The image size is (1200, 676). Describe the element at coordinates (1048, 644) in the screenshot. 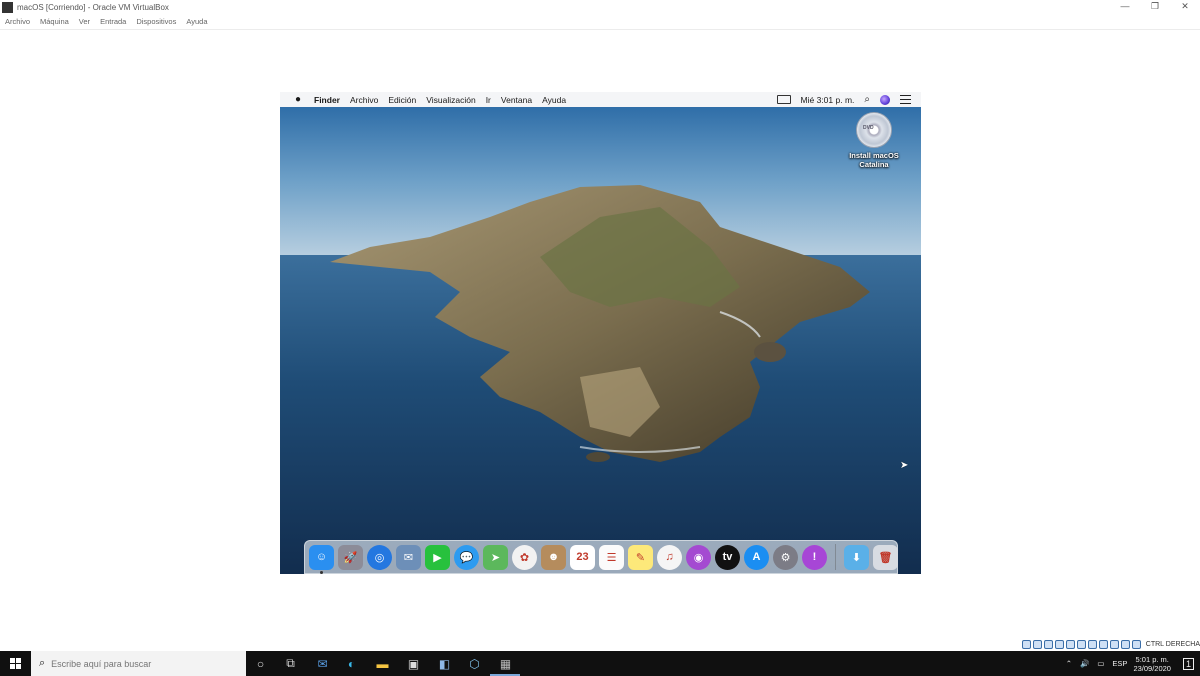

I see `audio-status-icon` at that location.